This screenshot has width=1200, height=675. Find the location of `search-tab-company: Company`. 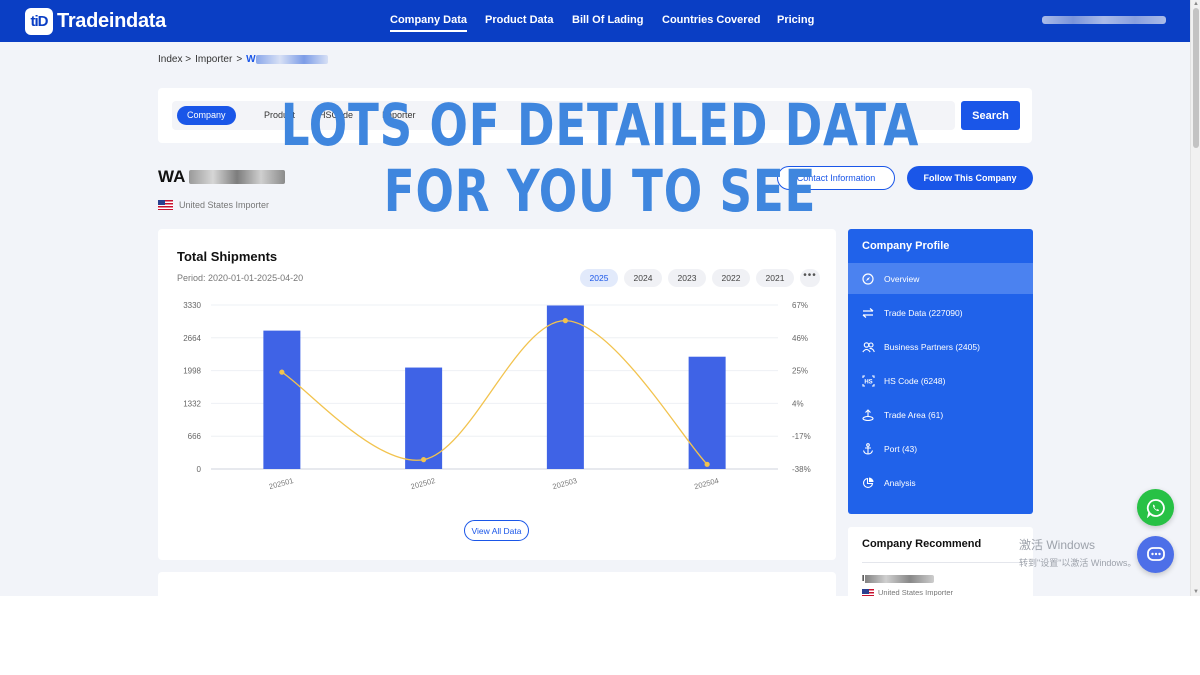

search-tab-company: Company is located at coordinates (206, 115).